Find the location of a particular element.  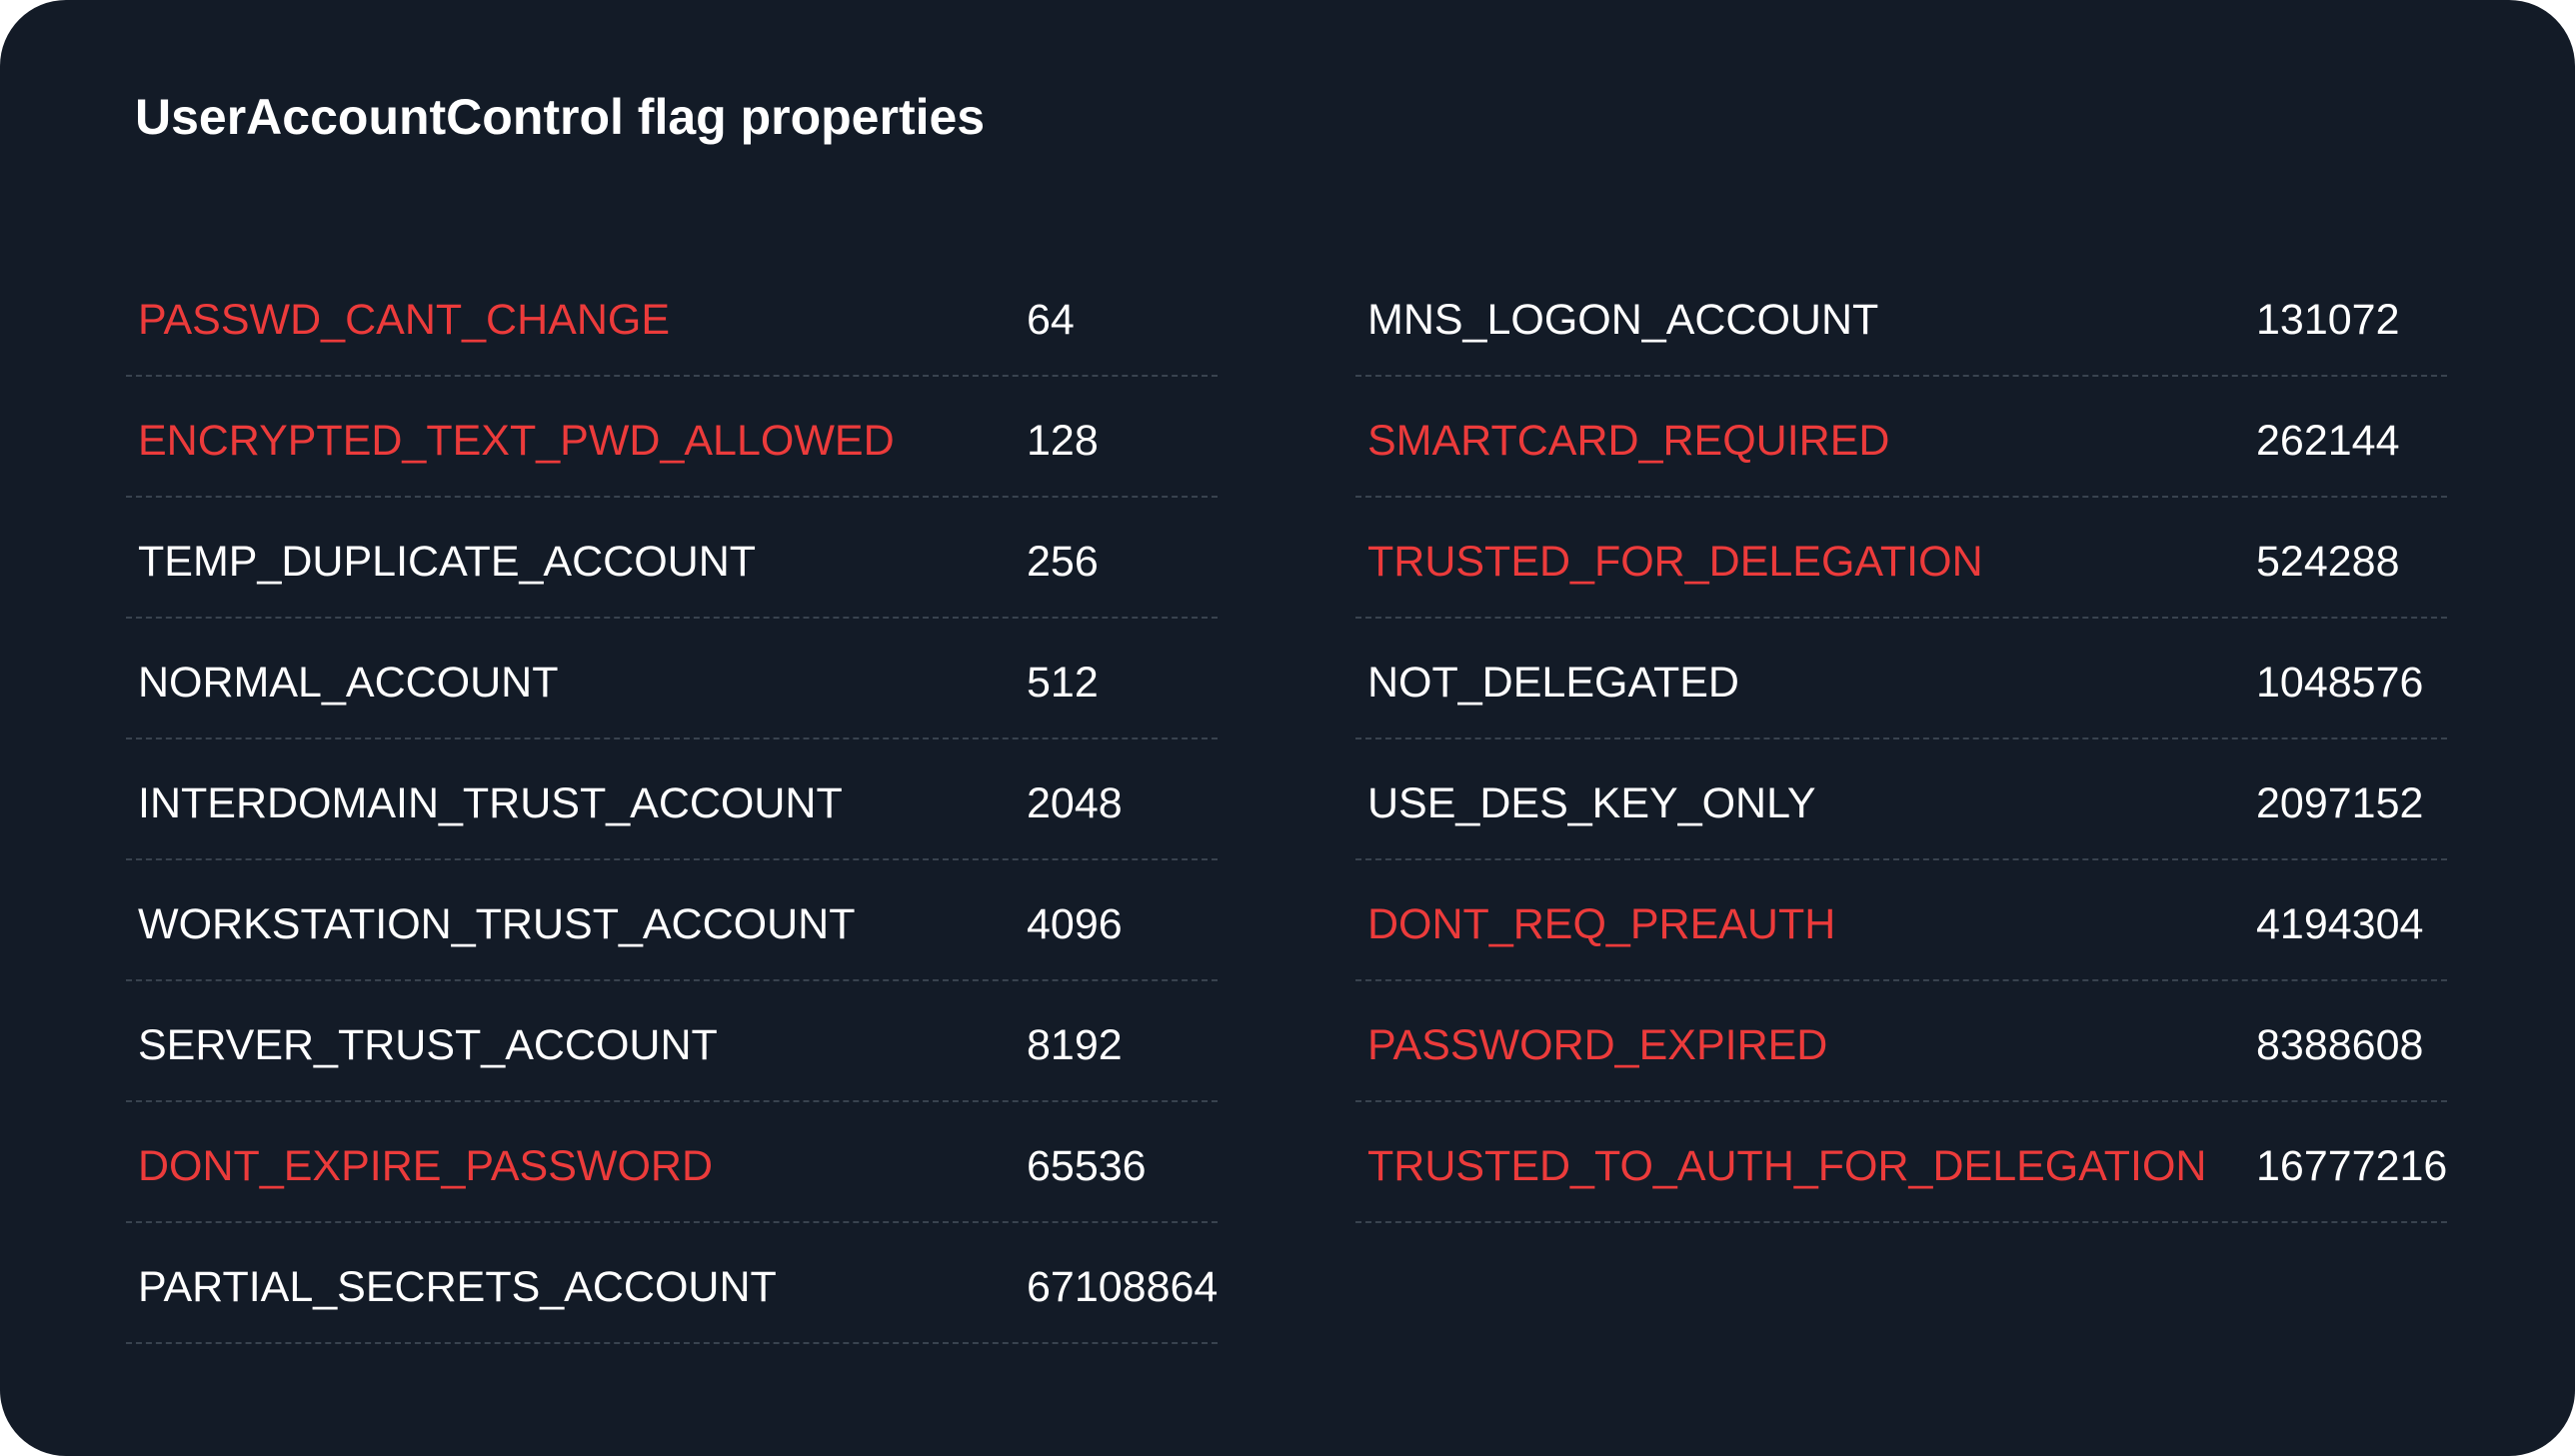

flag-row: NOT_DELEGATED 1048576 is located at coordinates (1901, 679).